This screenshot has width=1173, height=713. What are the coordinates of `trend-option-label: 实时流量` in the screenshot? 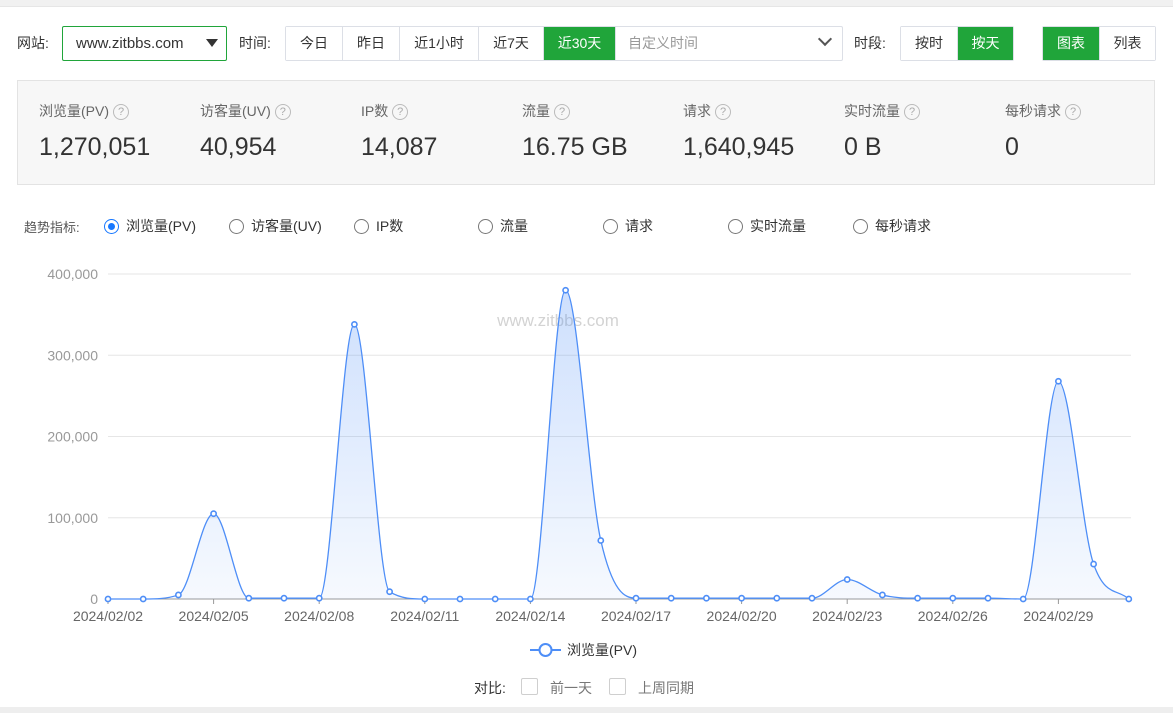 It's located at (778, 226).